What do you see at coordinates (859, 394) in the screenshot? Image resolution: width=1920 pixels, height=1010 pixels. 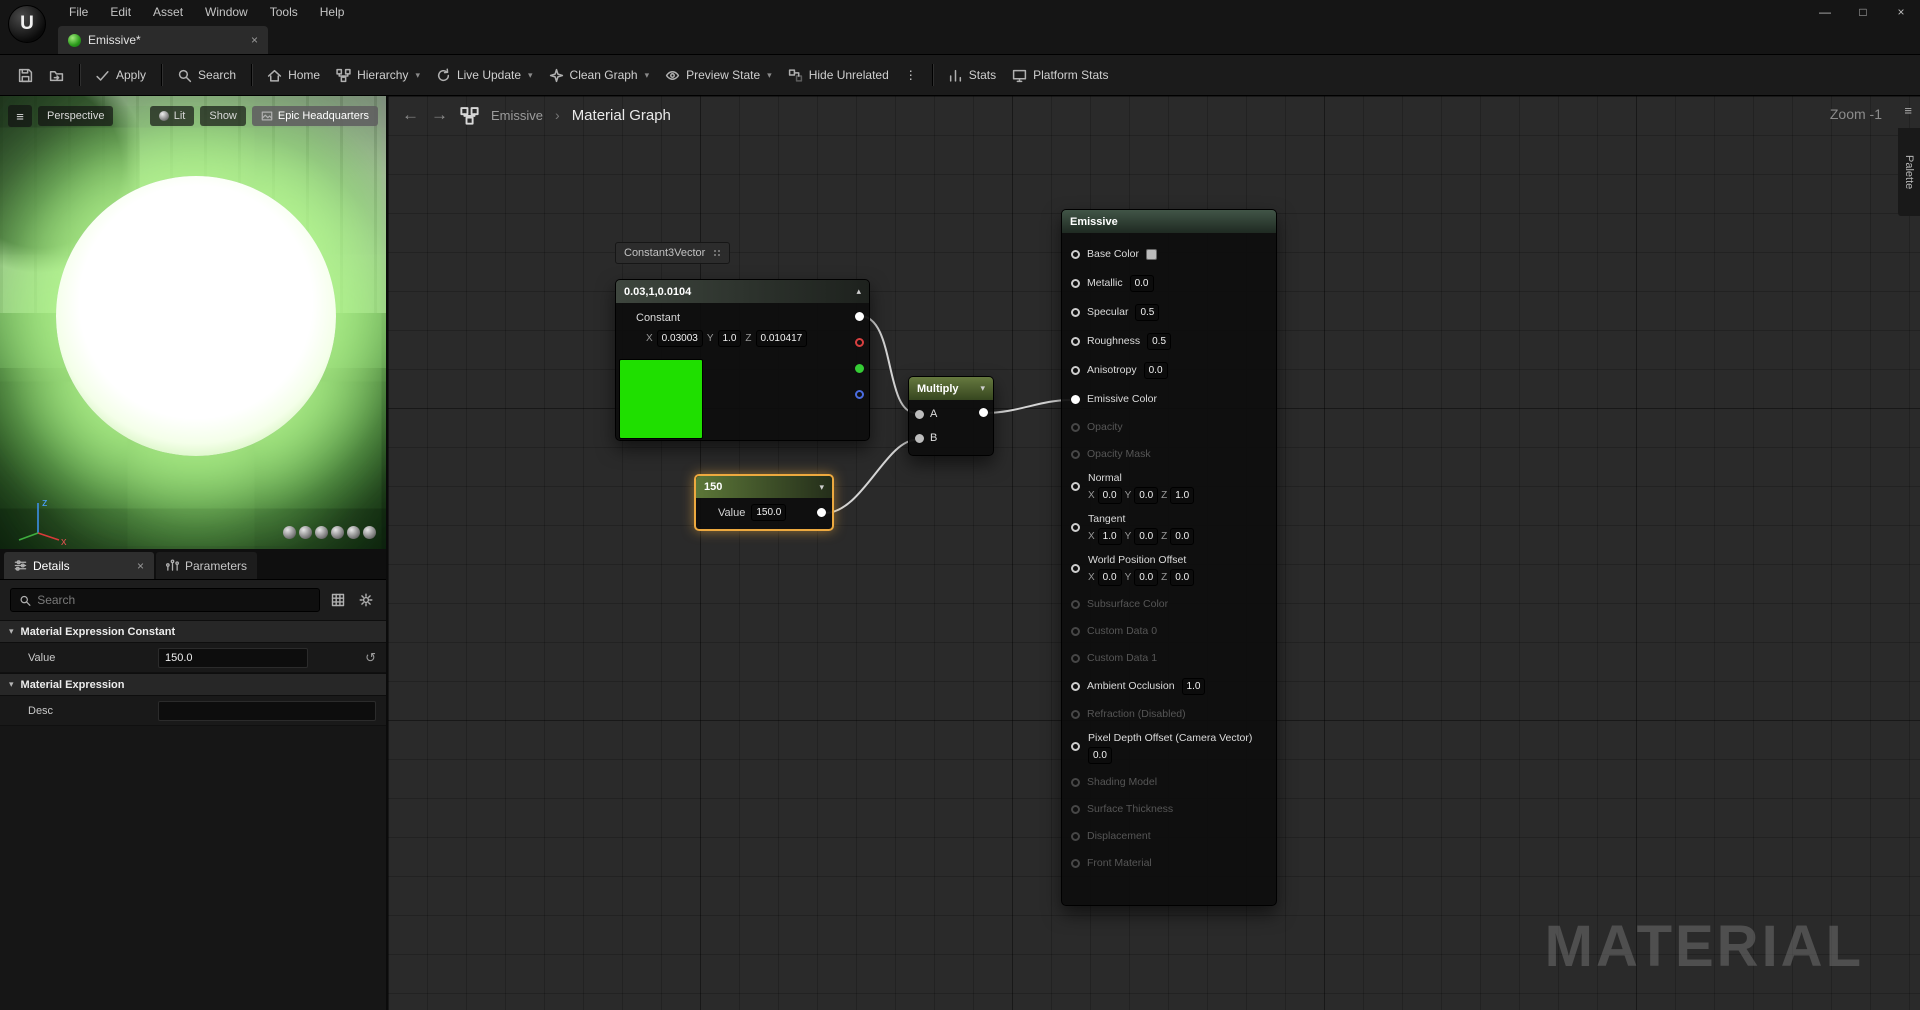 I see `output-pin-b` at bounding box center [859, 394].